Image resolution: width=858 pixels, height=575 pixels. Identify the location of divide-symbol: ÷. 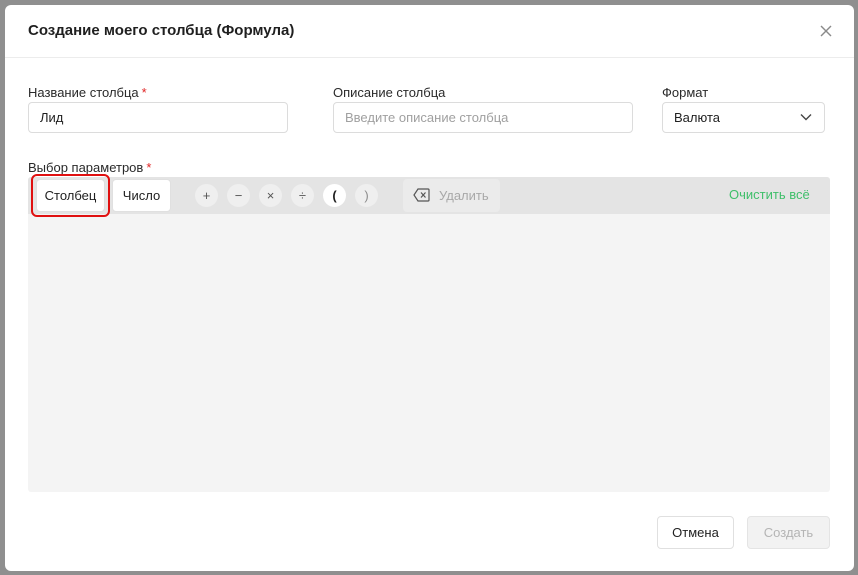
(302, 195).